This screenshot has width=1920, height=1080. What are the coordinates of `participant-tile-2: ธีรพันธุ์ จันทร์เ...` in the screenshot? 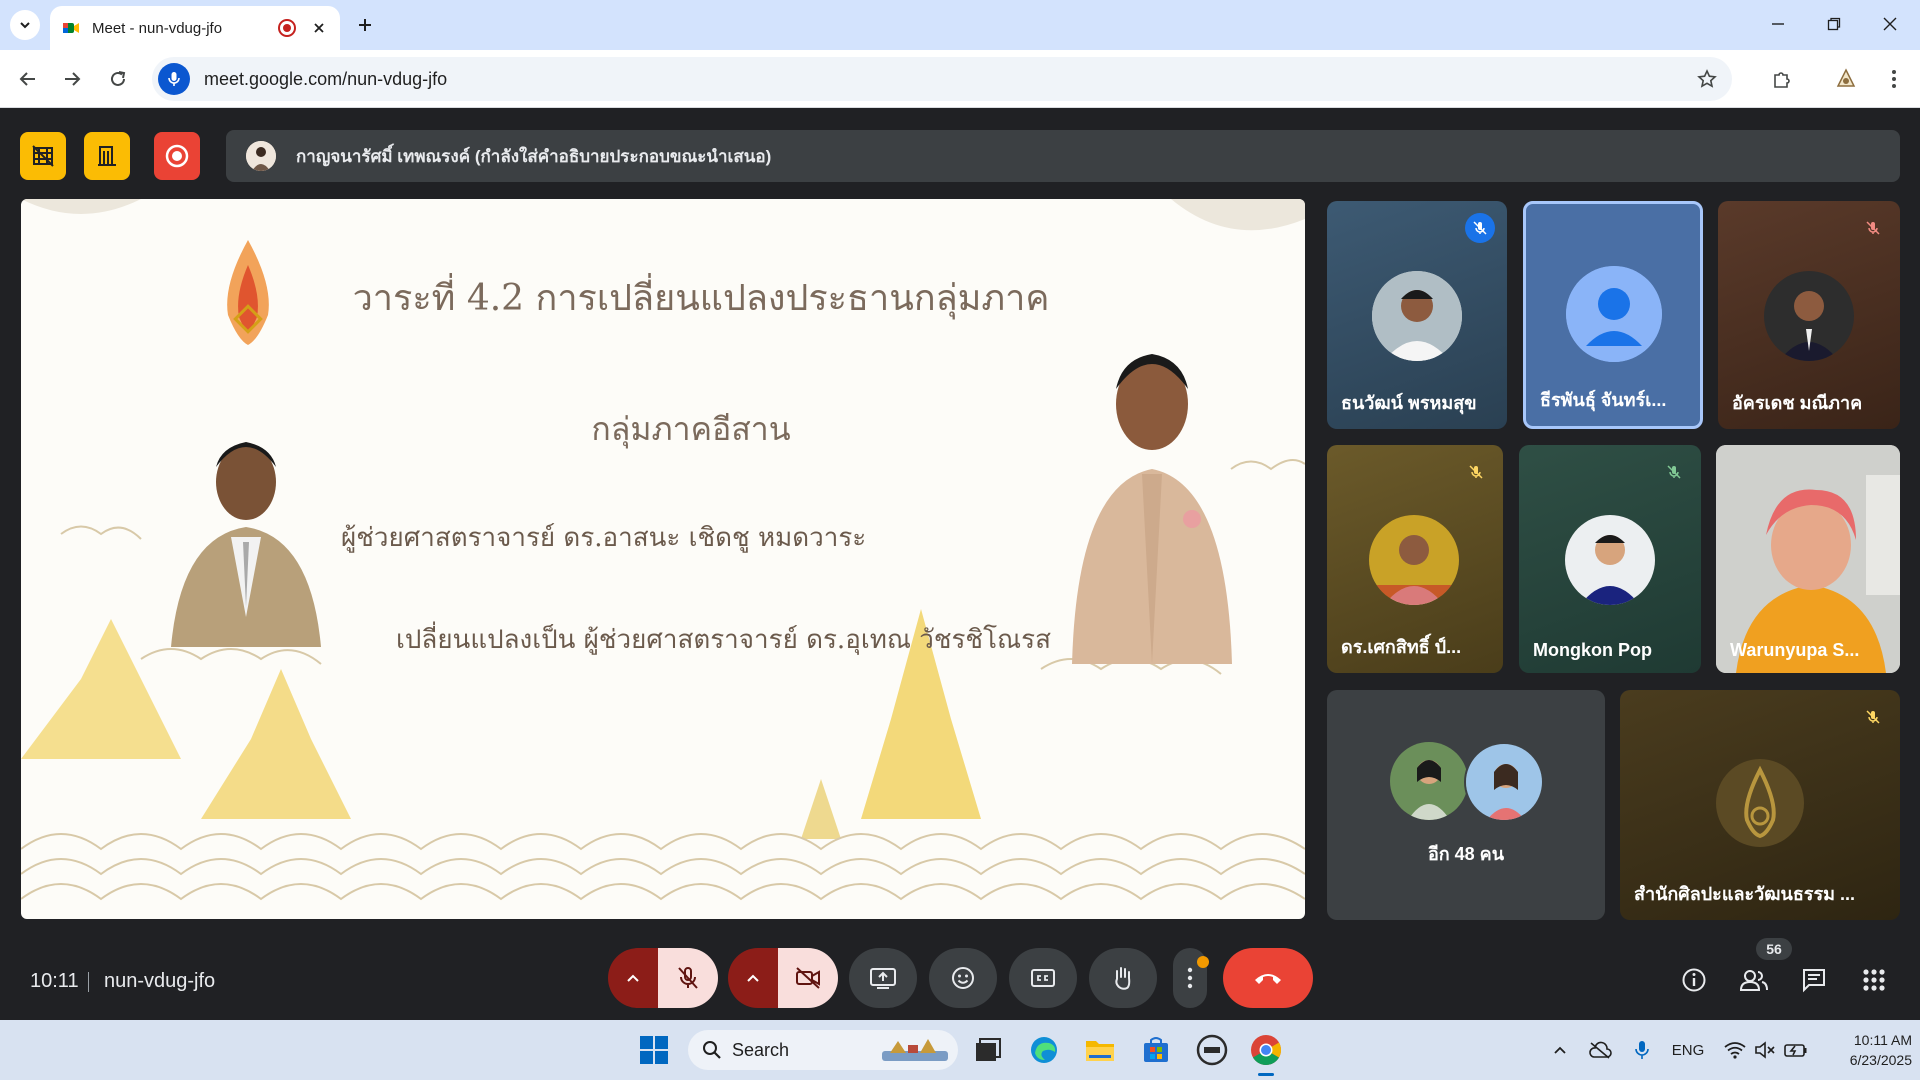 It's located at (1613, 315).